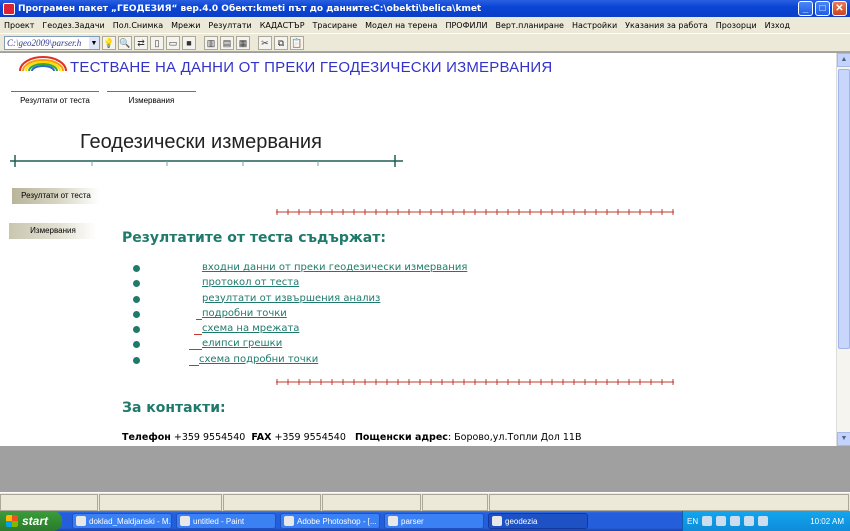 This screenshot has width=850, height=531. Describe the element at coordinates (146, 437) in the screenshot. I see `phone-label: Телефон` at that location.